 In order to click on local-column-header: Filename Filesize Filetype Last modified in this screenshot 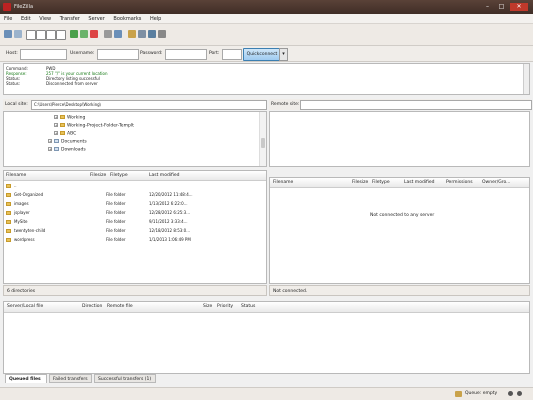, I will do `click(135, 176)`.